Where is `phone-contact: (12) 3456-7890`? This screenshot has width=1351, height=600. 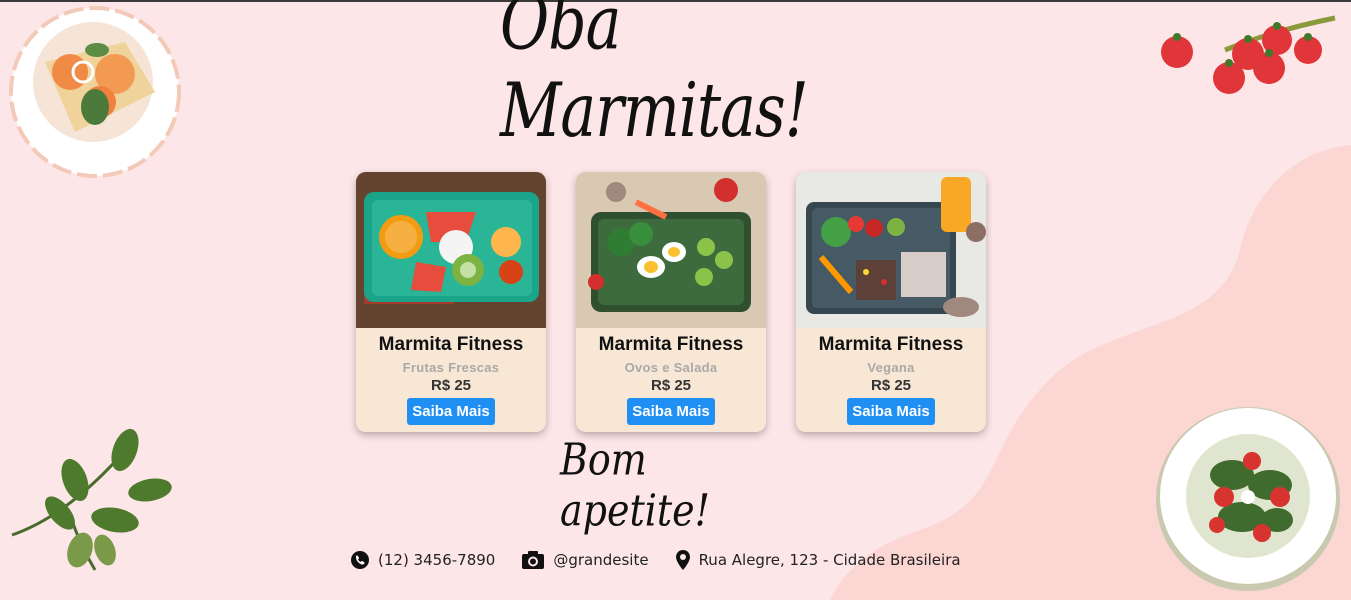 phone-contact: (12) 3456-7890 is located at coordinates (422, 560).